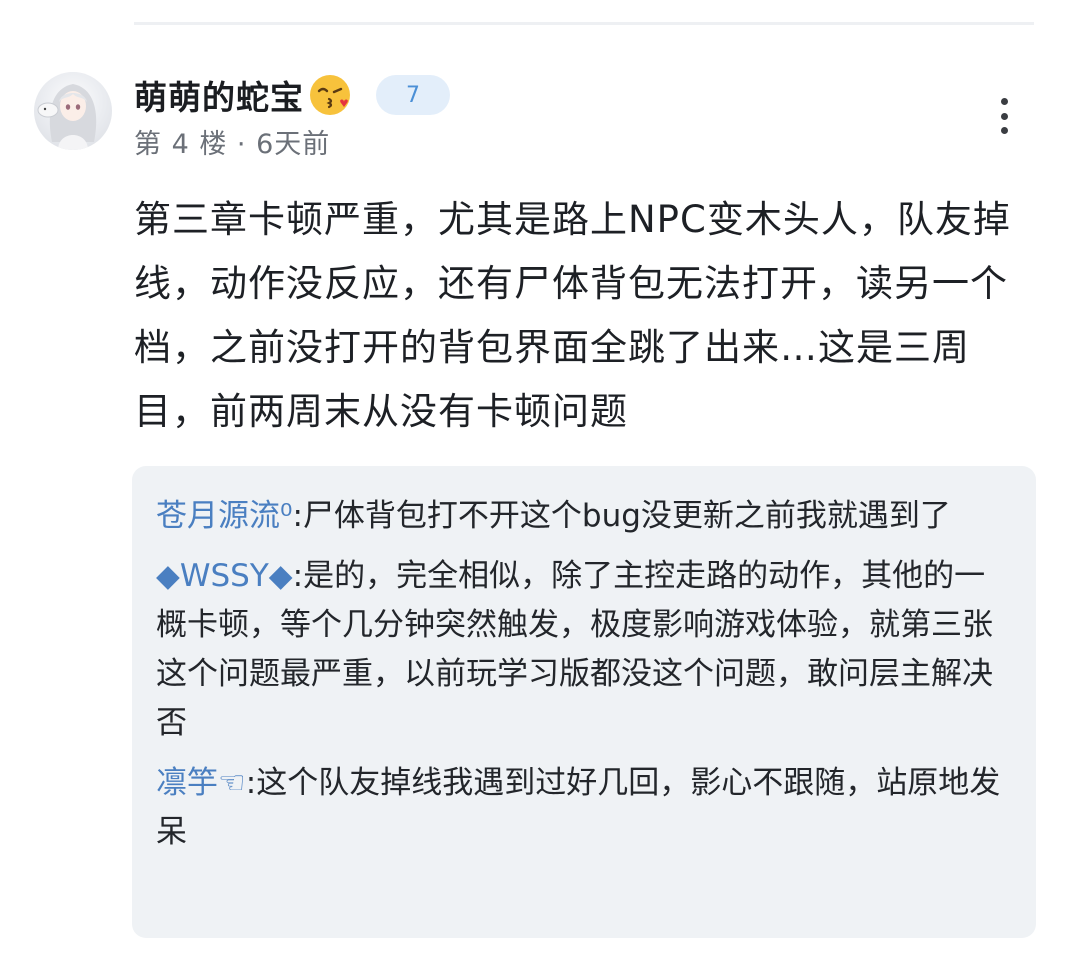  Describe the element at coordinates (626, 516) in the screenshot. I see `reply-text: 尸体背包打不开这个bug没更新之前我就遇到了` at that location.